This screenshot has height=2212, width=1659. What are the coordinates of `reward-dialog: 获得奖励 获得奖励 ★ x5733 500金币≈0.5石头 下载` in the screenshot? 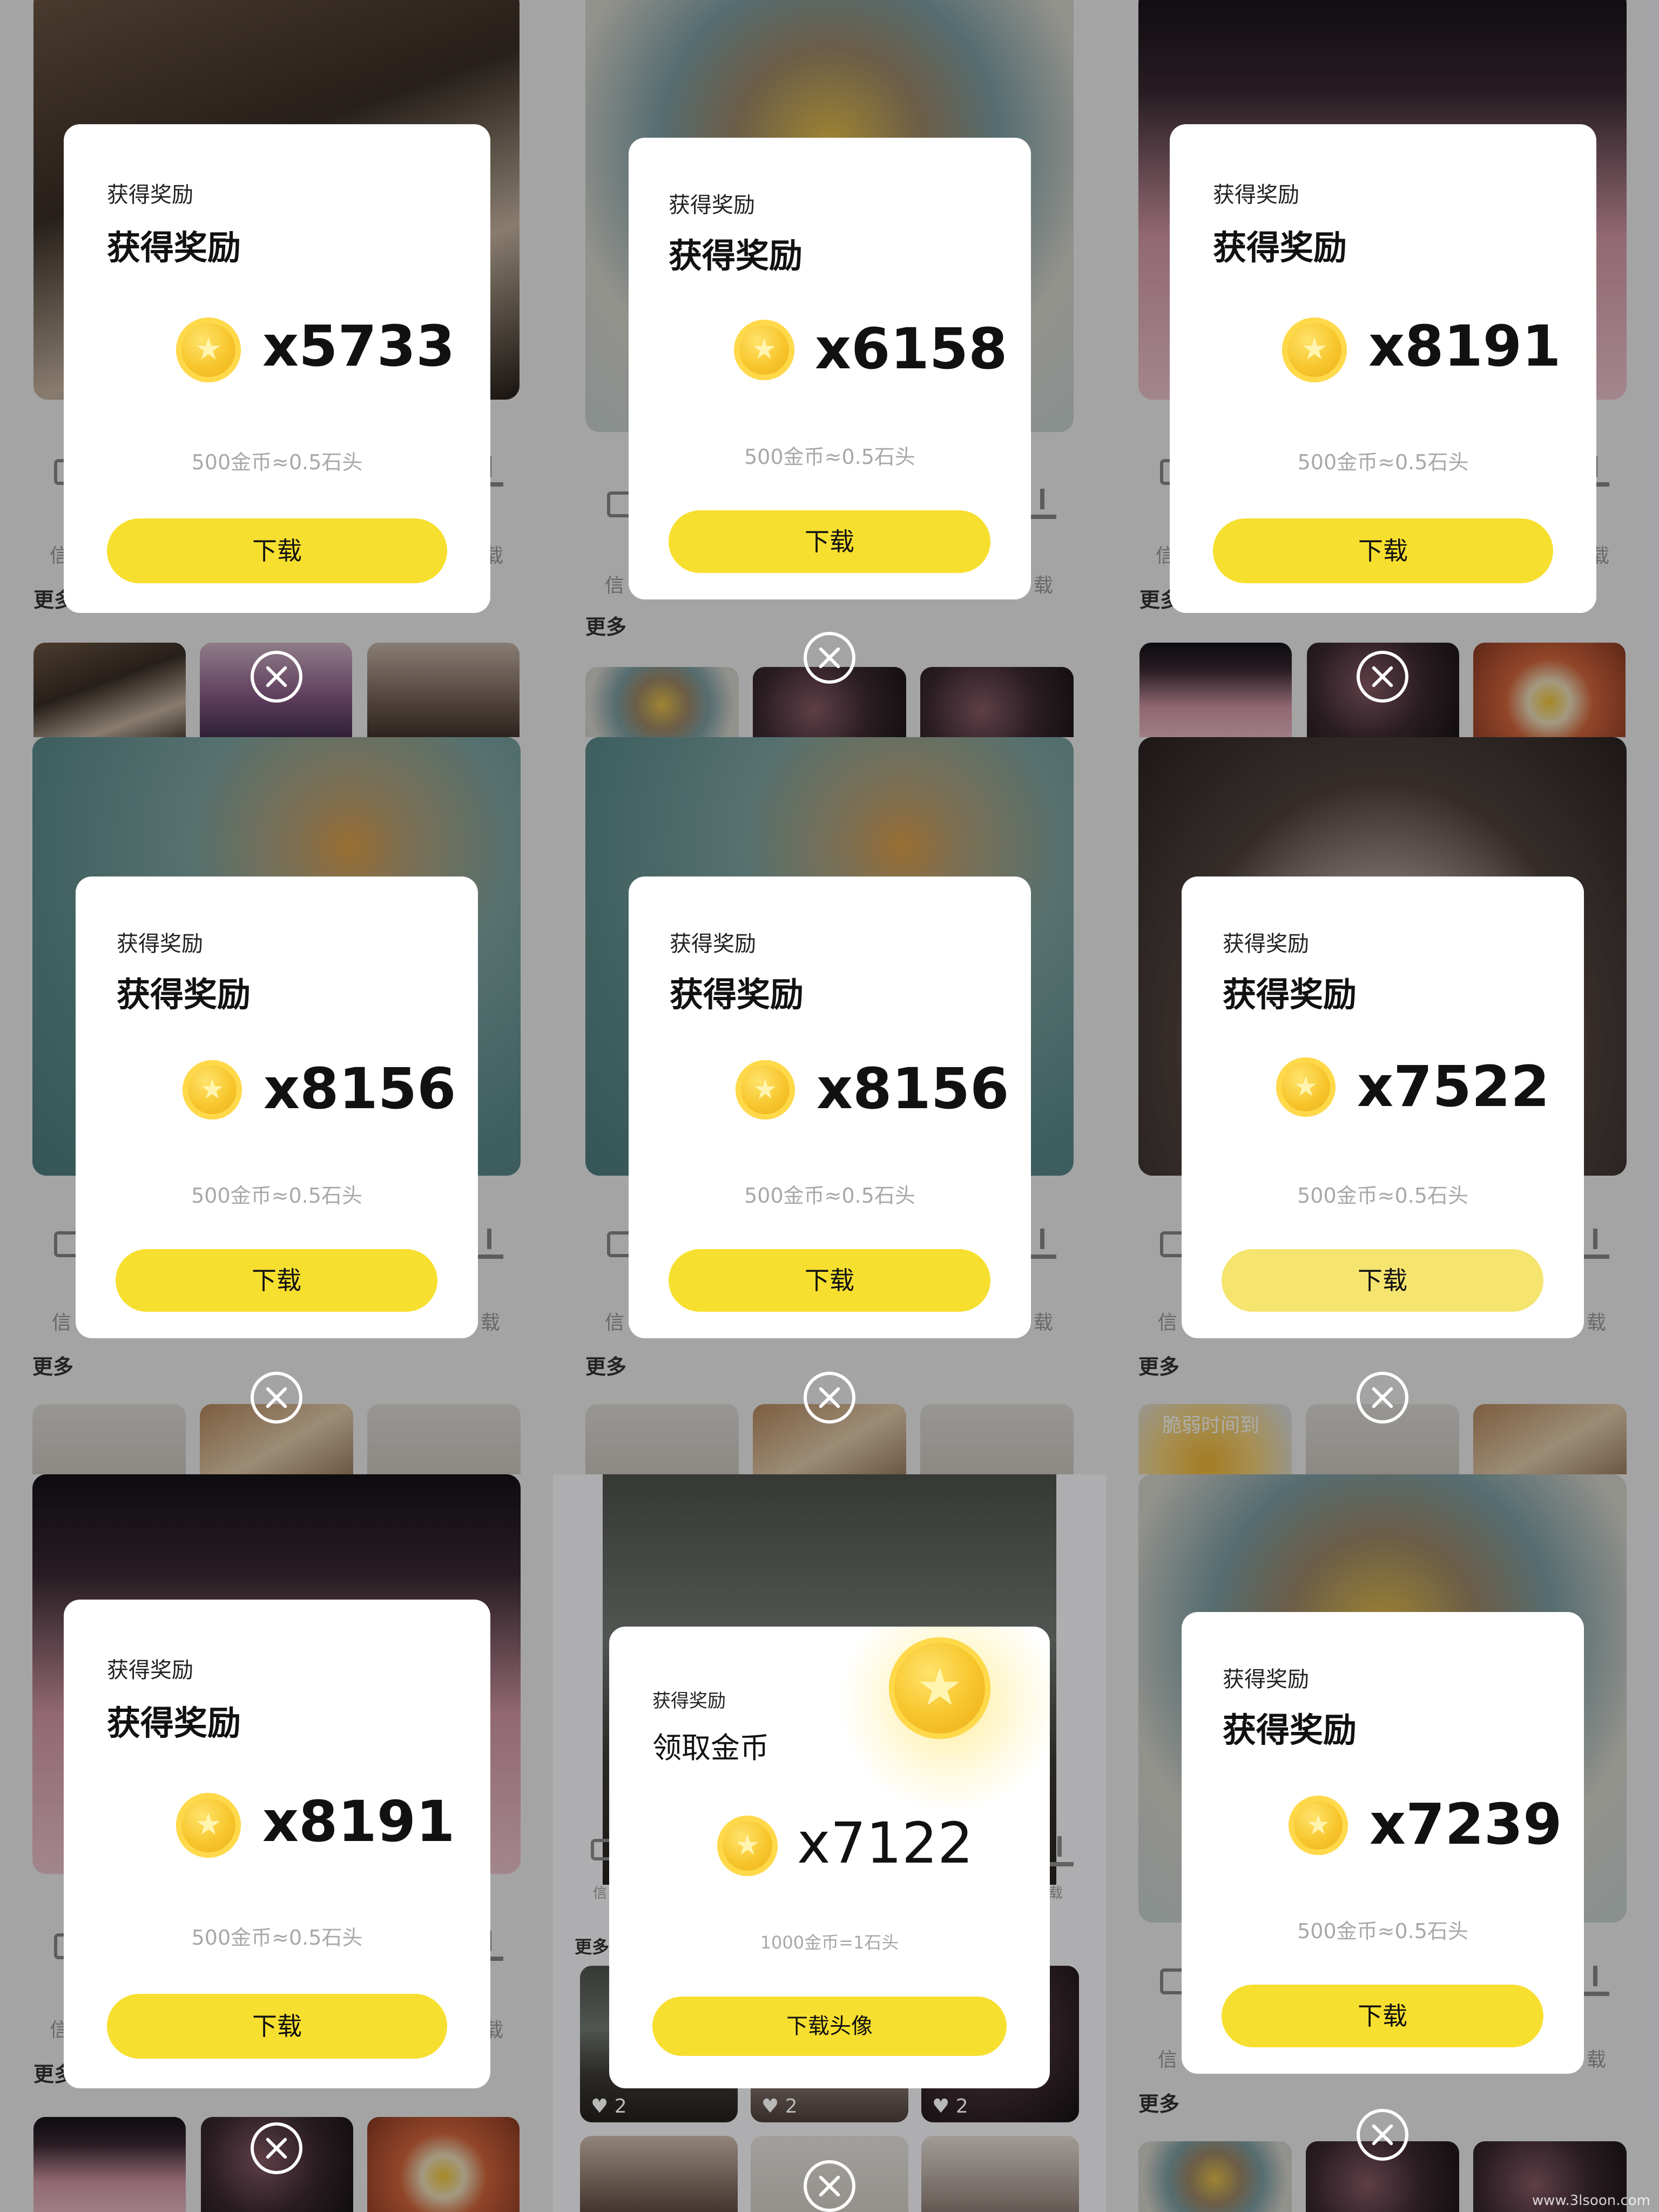 It's located at (277, 368).